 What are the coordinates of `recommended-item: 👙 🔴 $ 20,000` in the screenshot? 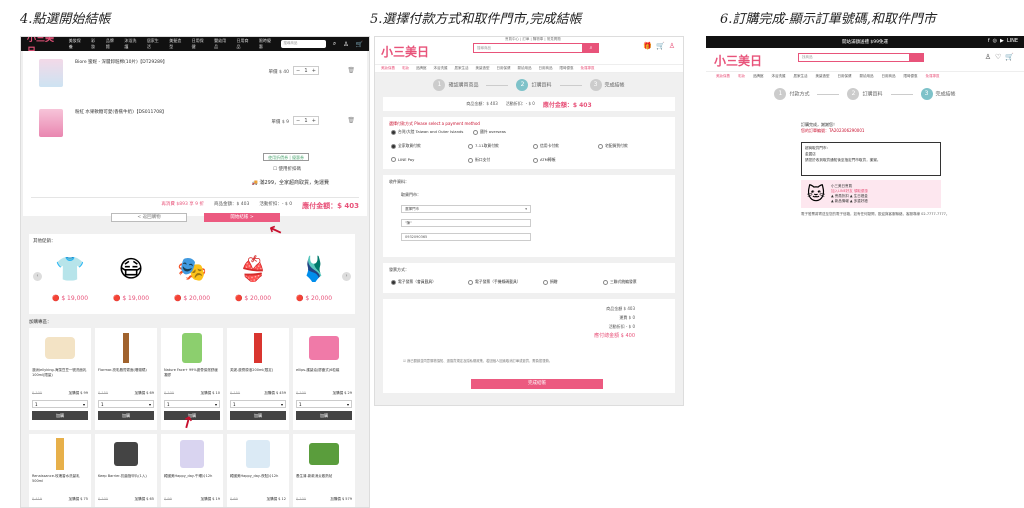 It's located at (253, 275).